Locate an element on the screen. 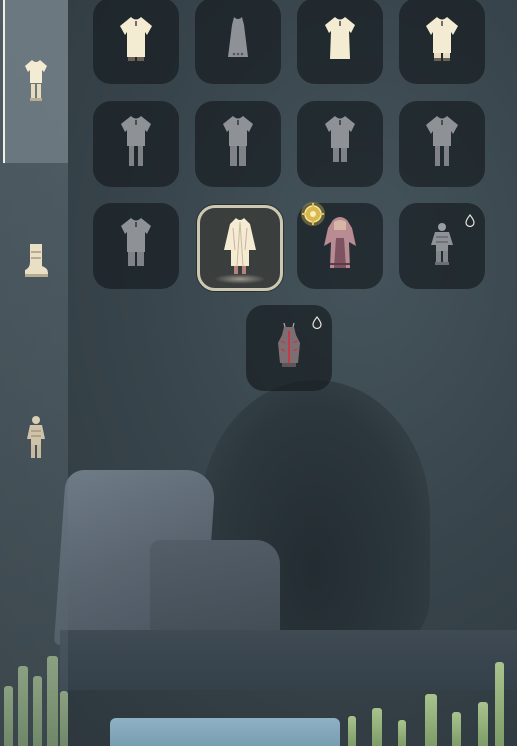  rock-step is located at coordinates (215, 587).